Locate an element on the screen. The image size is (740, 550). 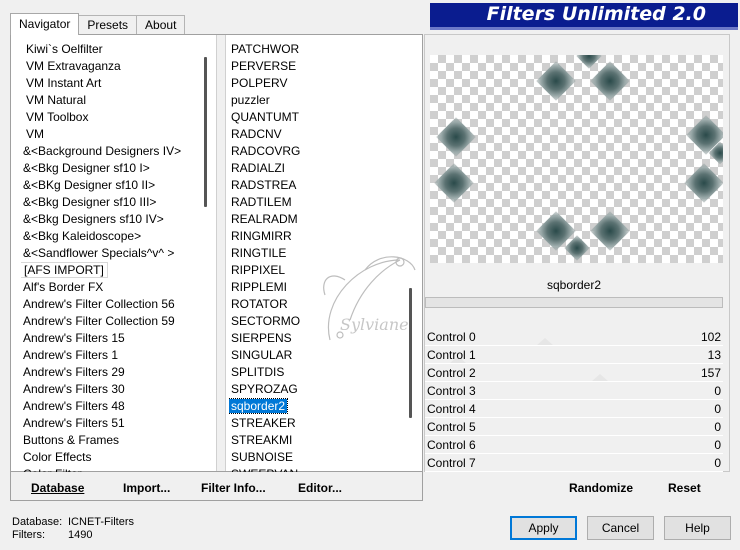
category-item: VM Toolbox is located at coordinates (110, 117).